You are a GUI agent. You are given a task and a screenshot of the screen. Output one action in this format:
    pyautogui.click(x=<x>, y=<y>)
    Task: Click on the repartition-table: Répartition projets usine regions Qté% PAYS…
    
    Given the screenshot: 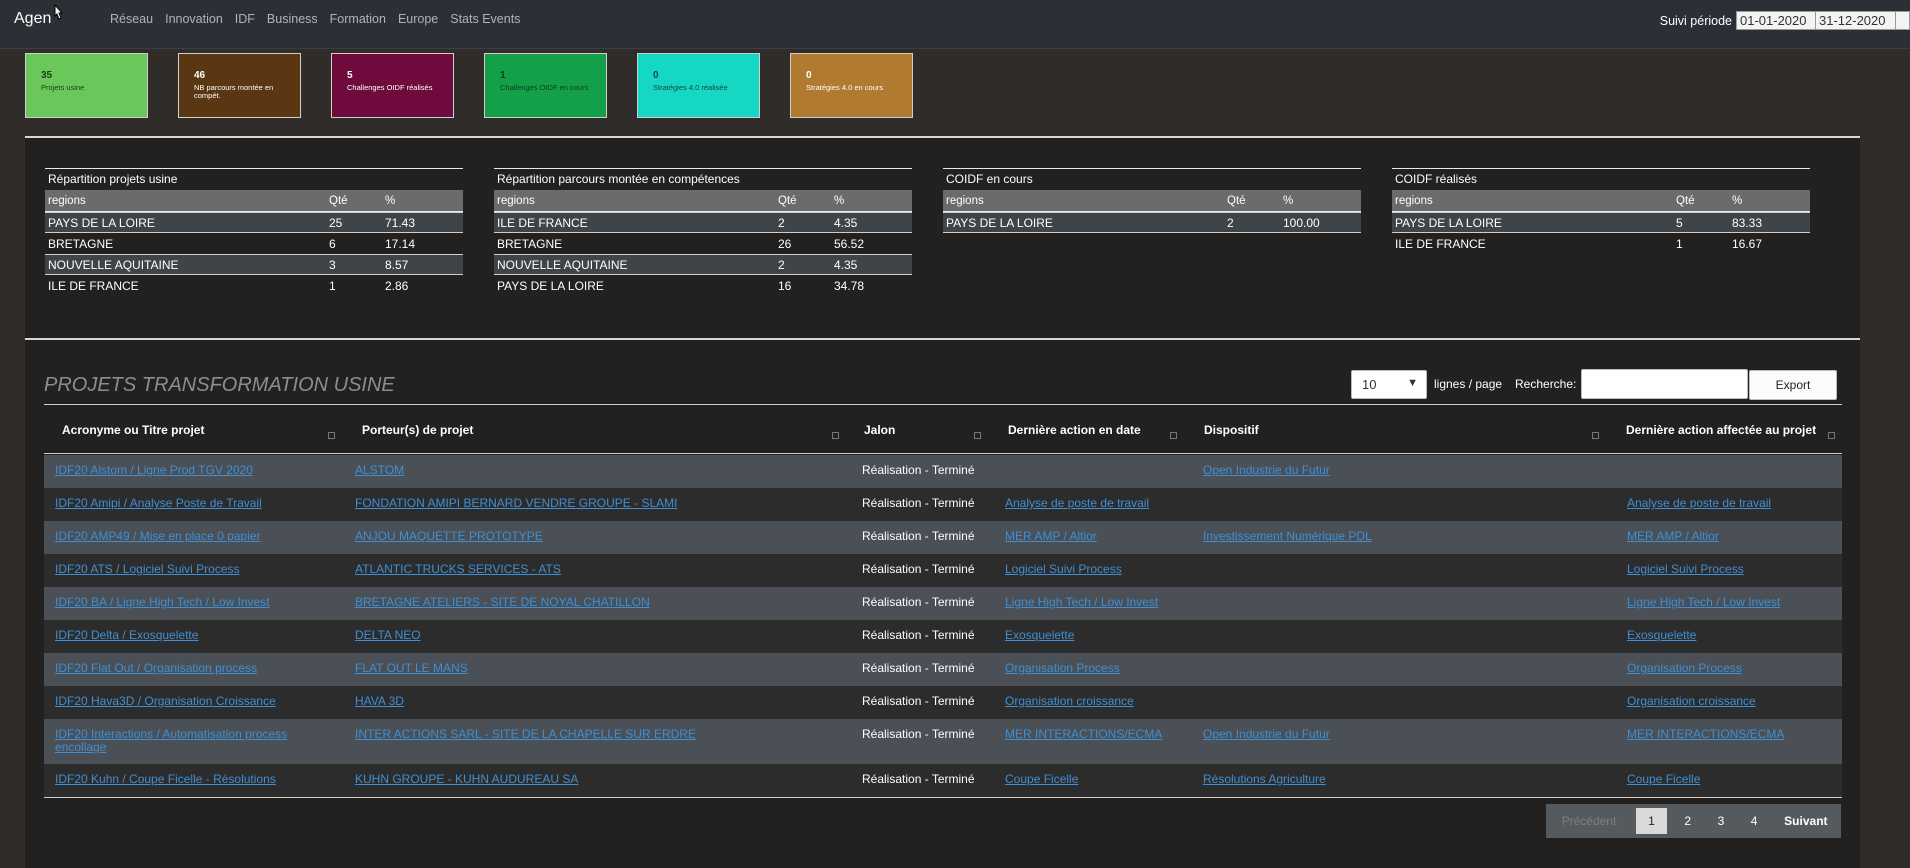 What is the action you would take?
    pyautogui.click(x=254, y=232)
    